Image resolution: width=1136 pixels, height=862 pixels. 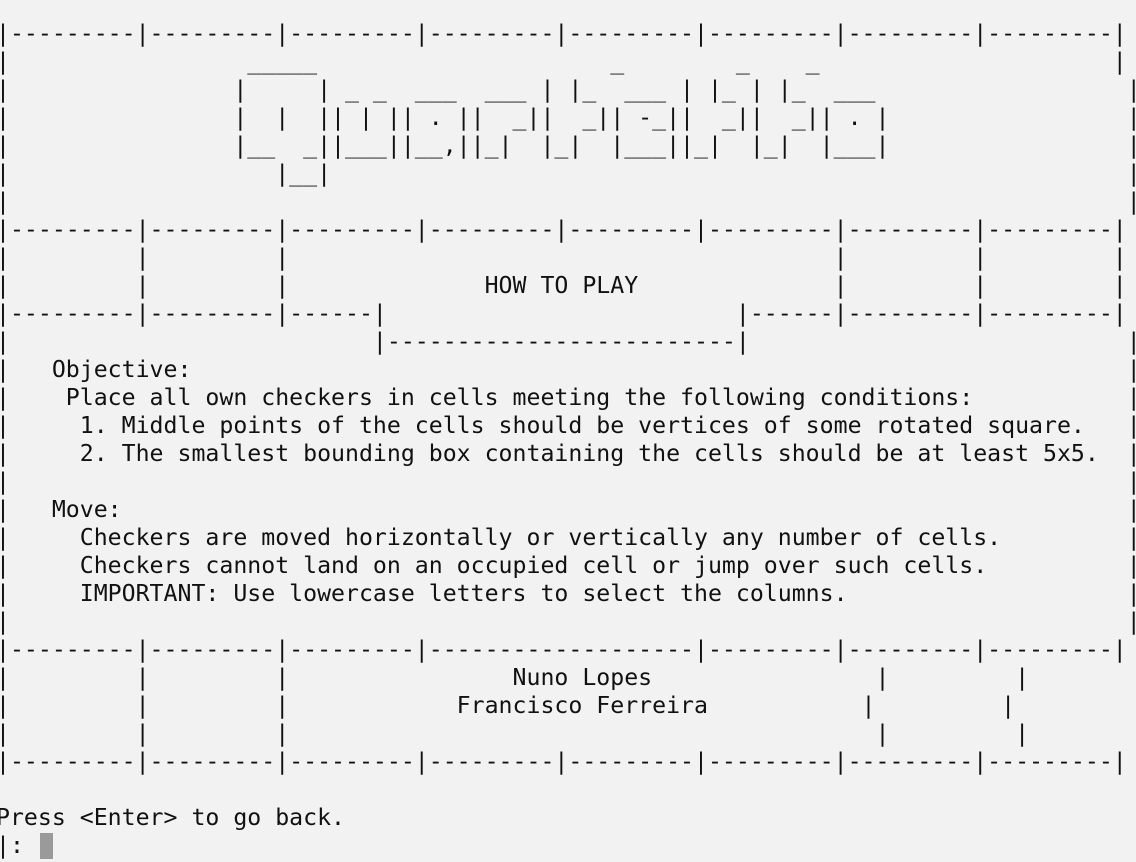 I want to click on back-instruction: Press <Enter> to go back., so click(x=173, y=817).